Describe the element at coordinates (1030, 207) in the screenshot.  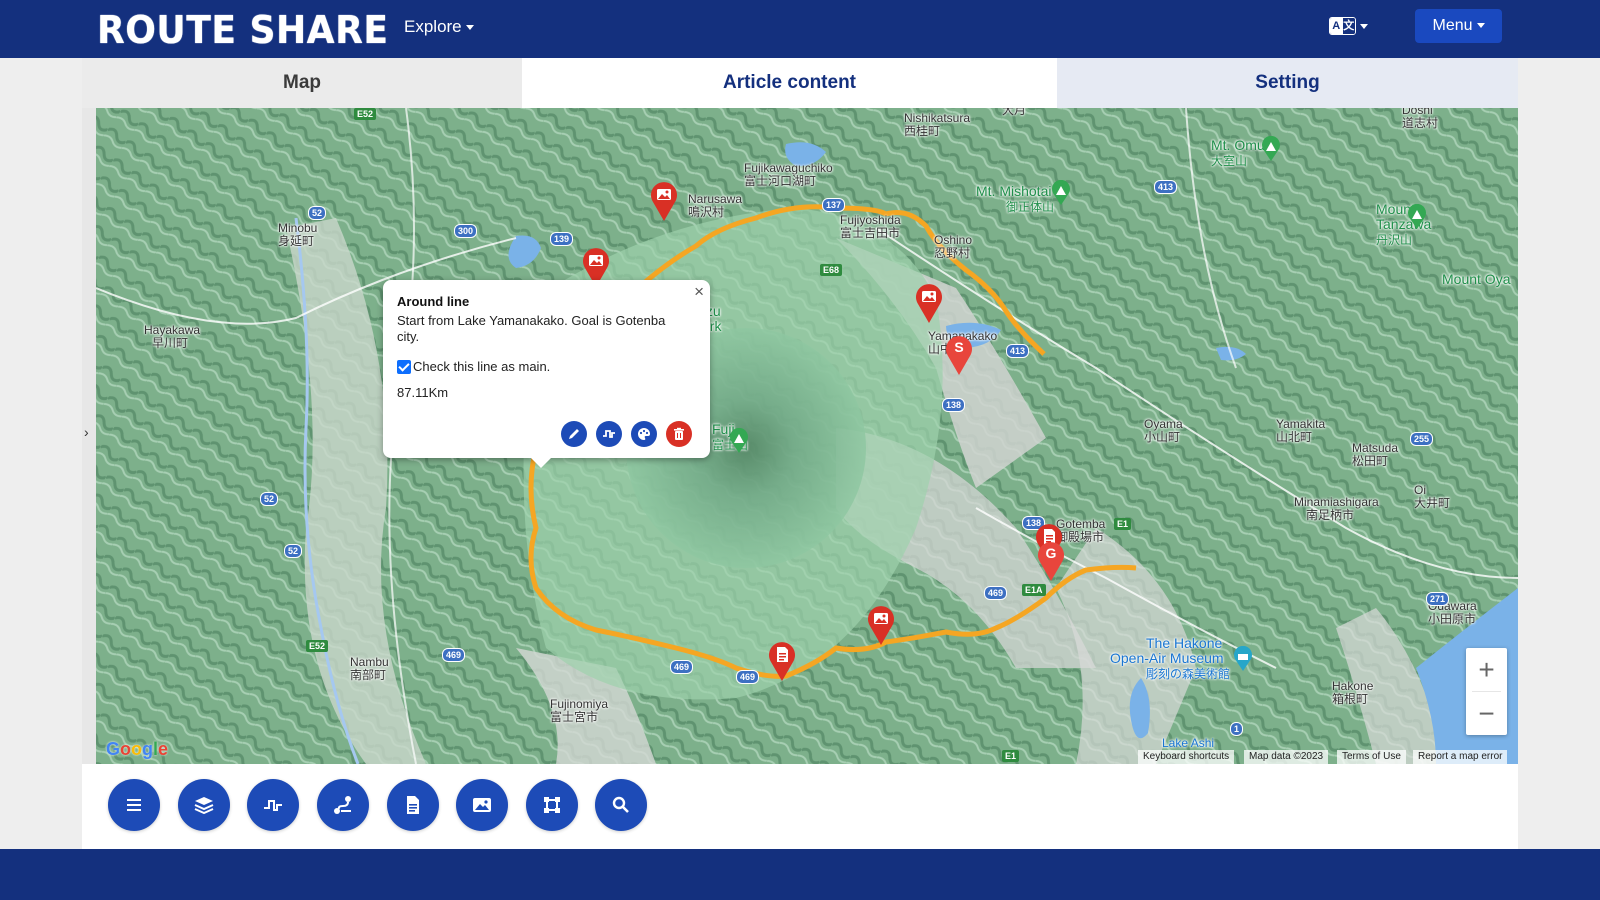
I see `label-mt-mishotai-jp: 御正体山` at that location.